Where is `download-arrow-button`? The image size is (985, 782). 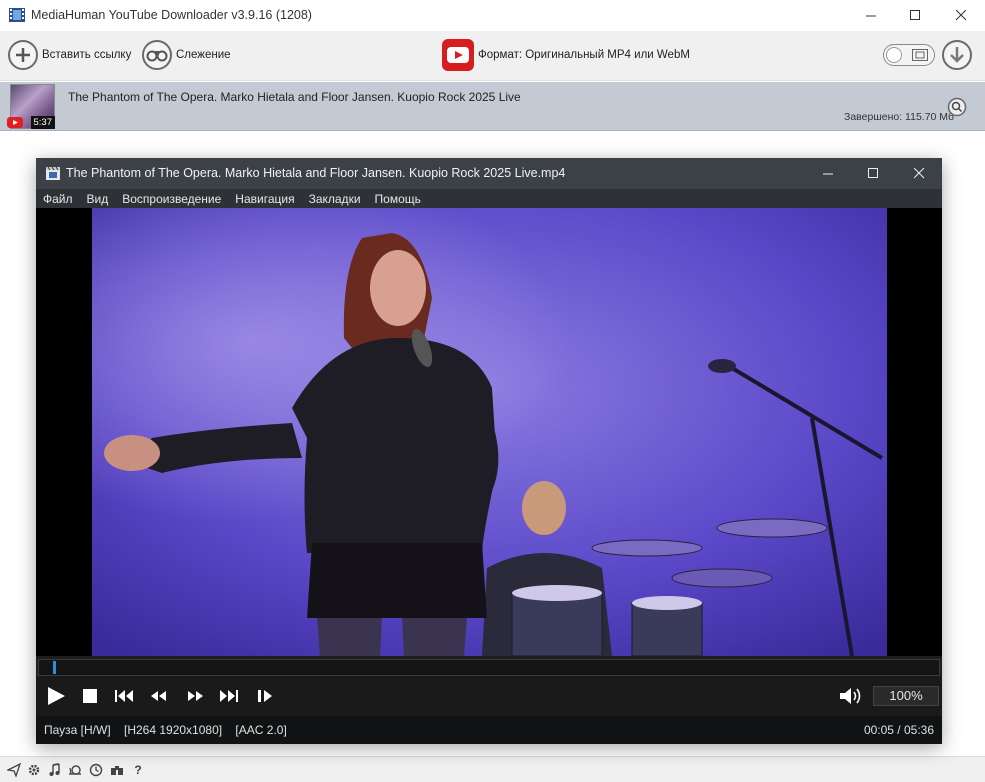 download-arrow-button is located at coordinates (957, 55).